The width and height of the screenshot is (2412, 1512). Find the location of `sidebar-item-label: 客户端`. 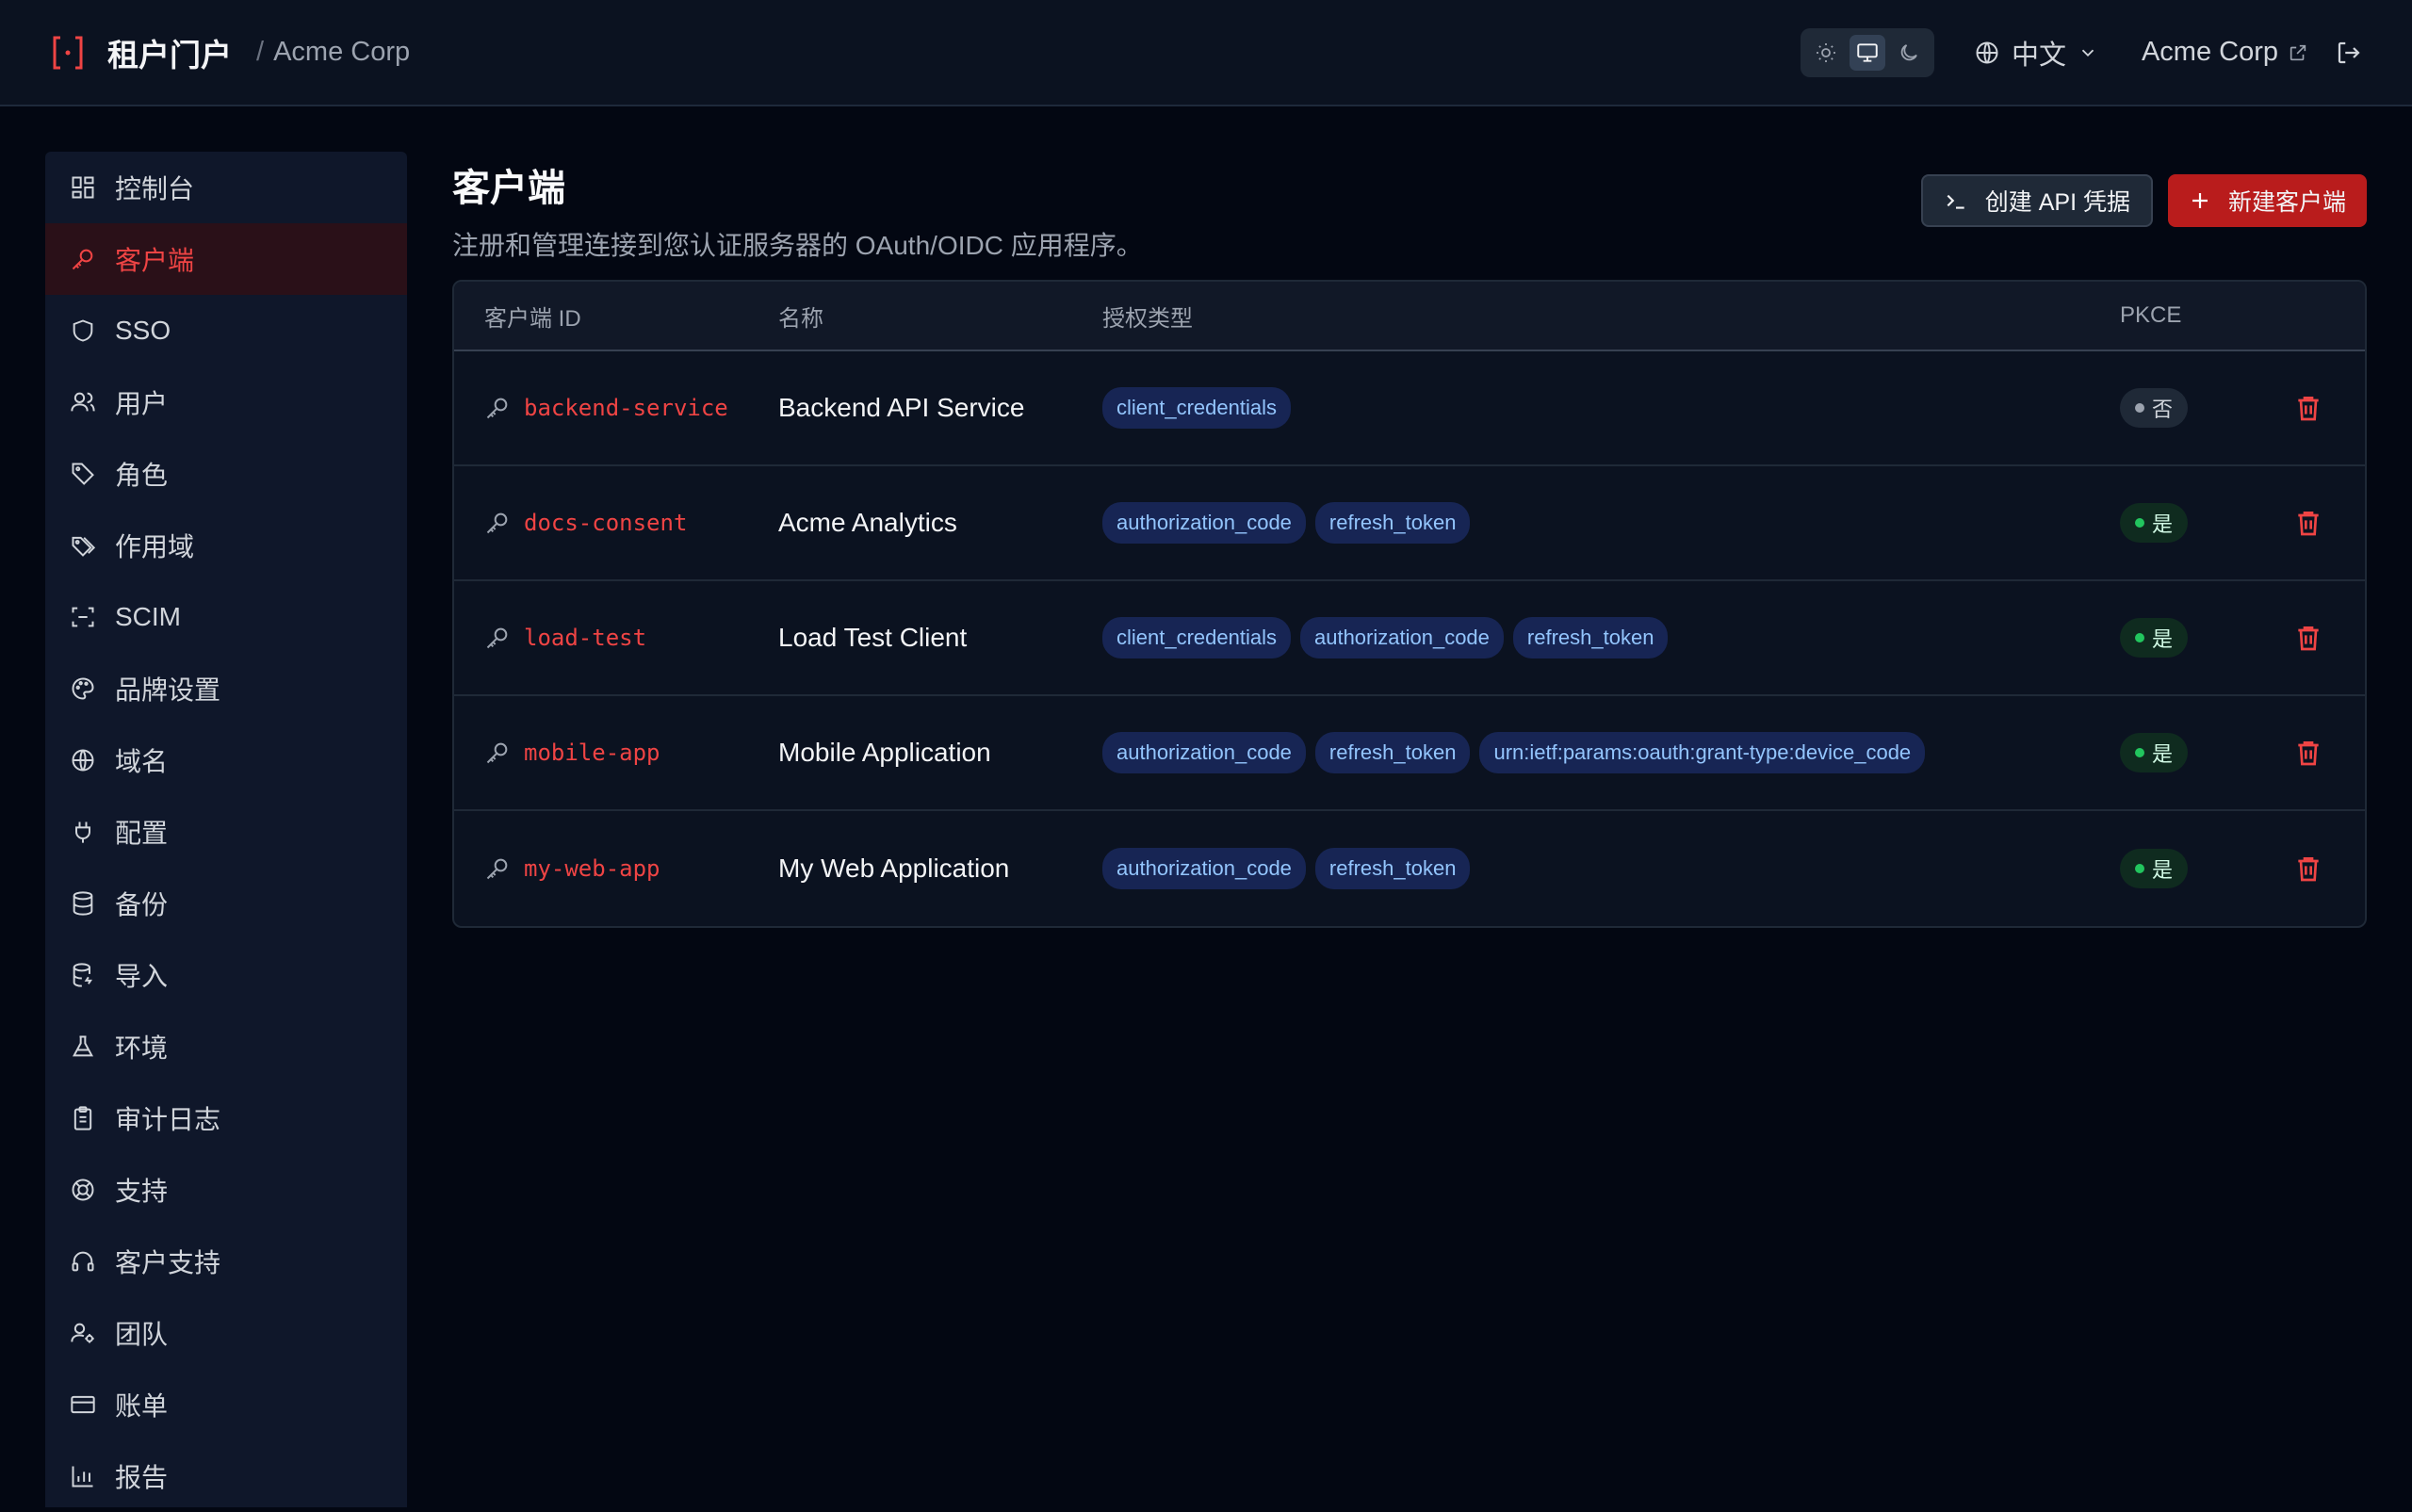

sidebar-item-label: 客户端 is located at coordinates (155, 260).